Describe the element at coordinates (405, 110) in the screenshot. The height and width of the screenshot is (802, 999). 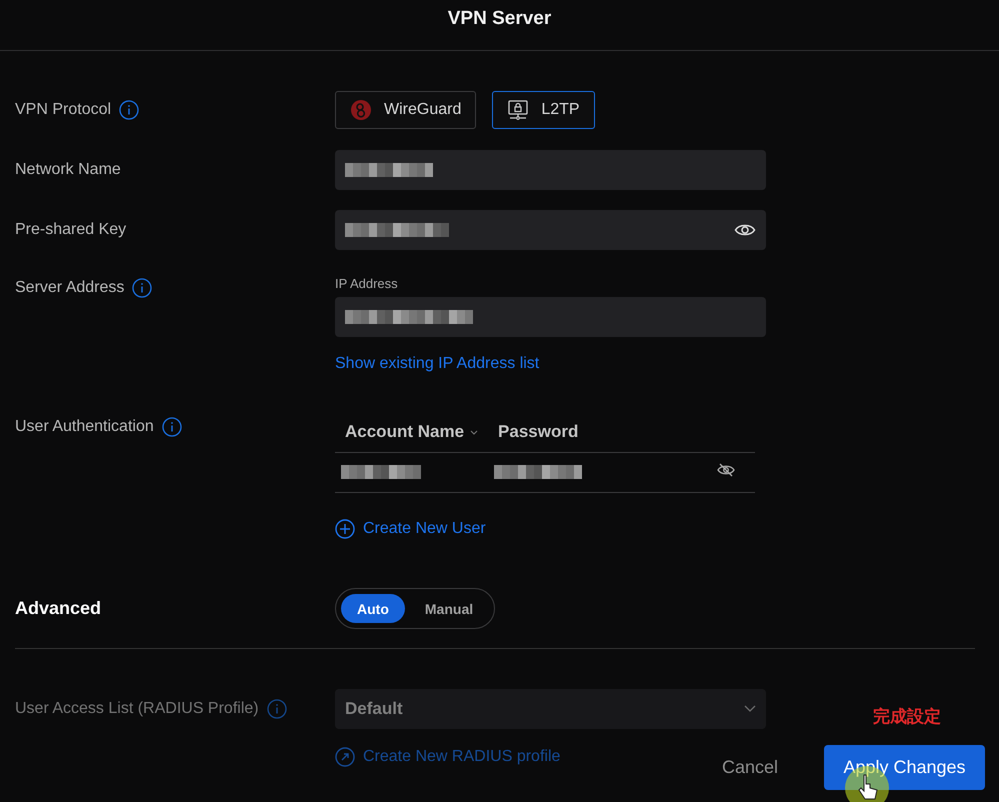
I see `protocol-option: WireGuard` at that location.